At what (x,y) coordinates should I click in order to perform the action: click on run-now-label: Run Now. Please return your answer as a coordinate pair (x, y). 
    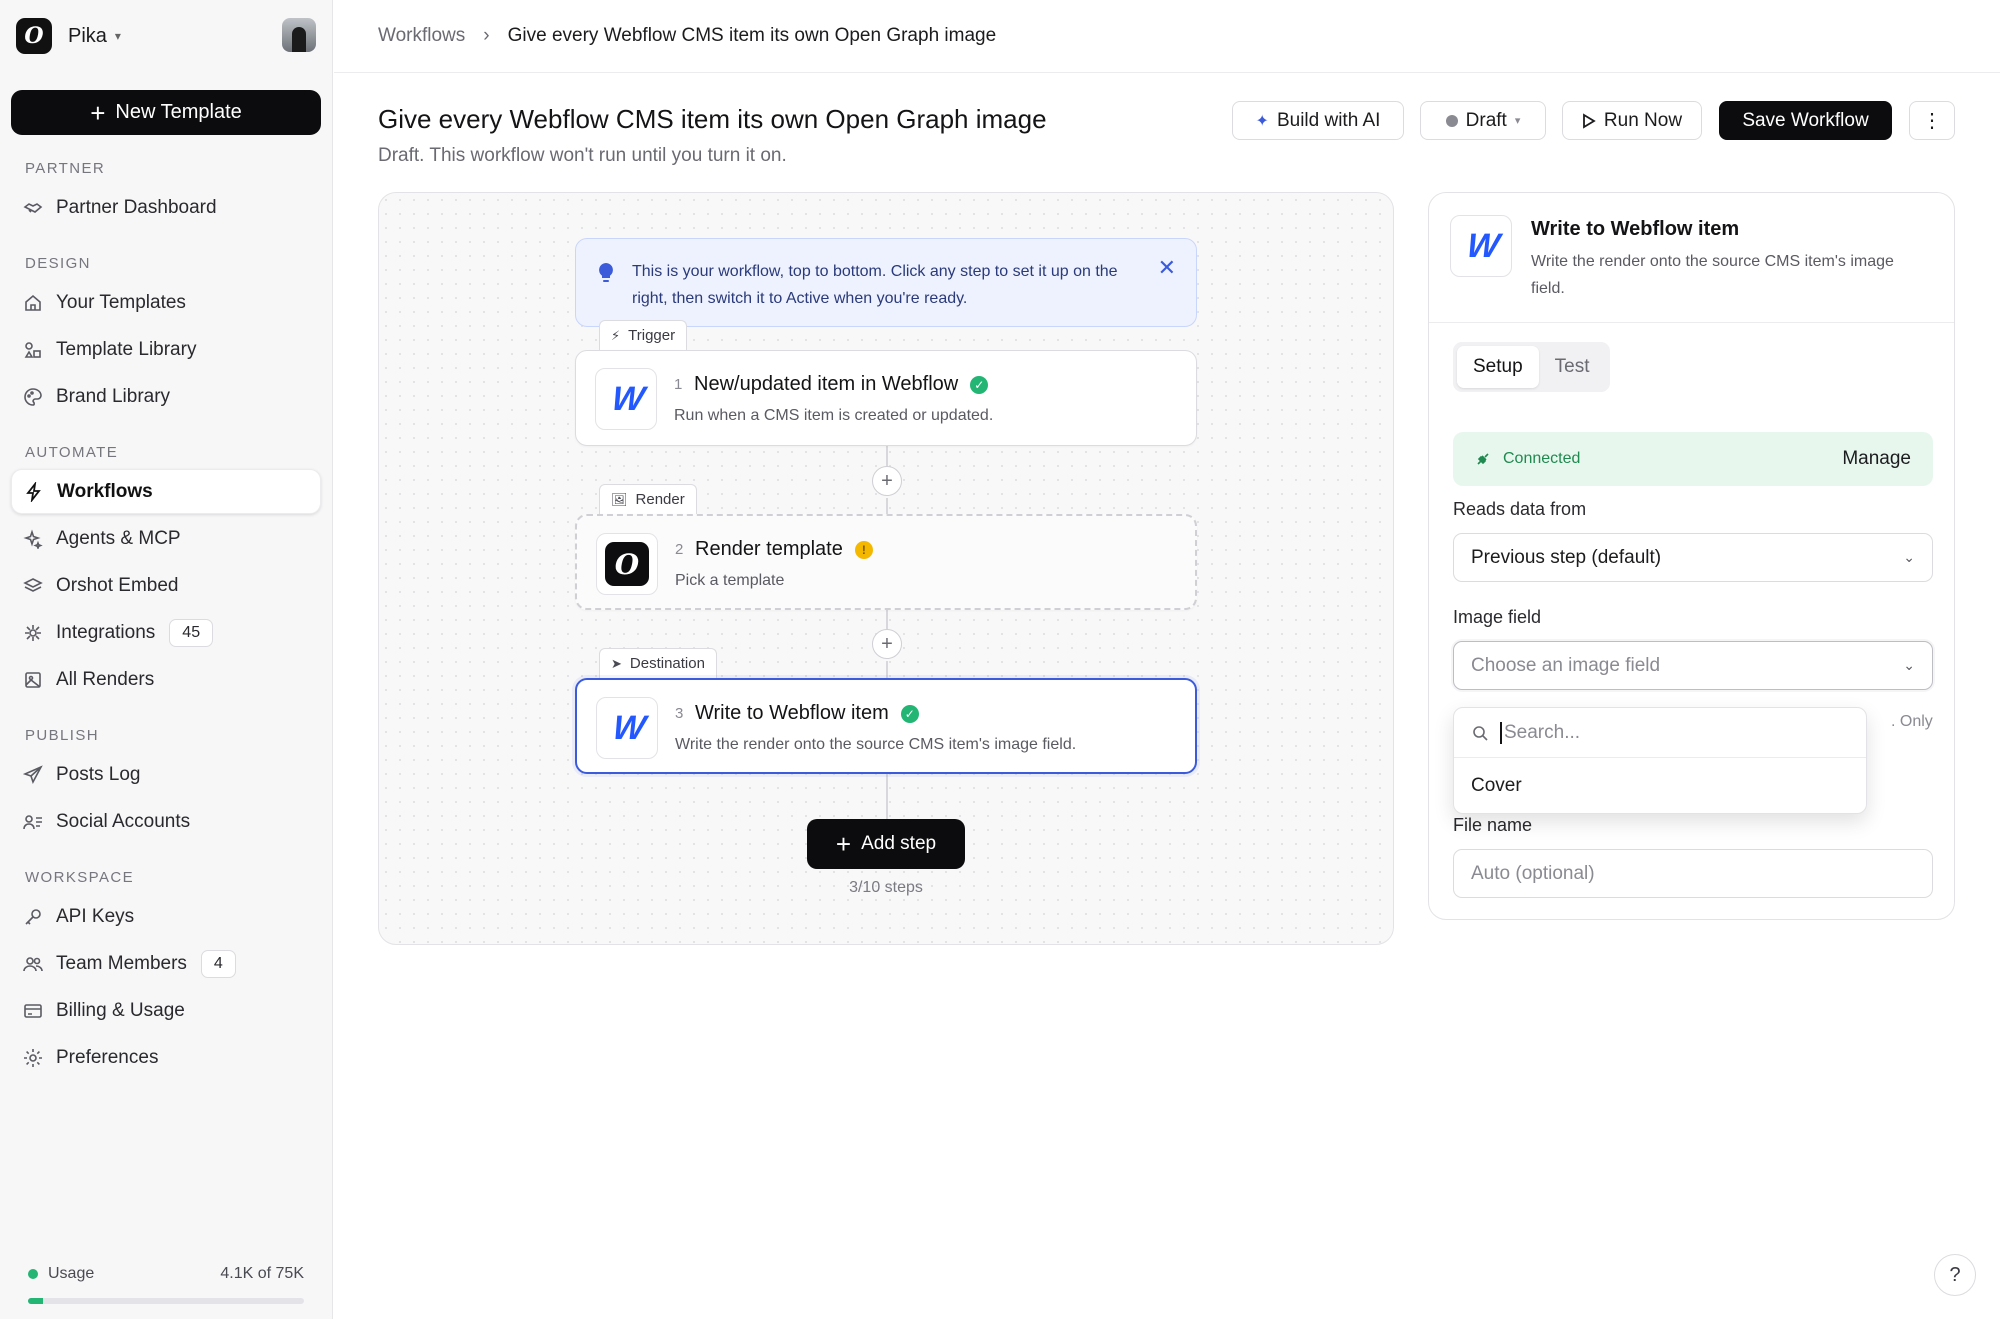
    Looking at the image, I should click on (1643, 120).